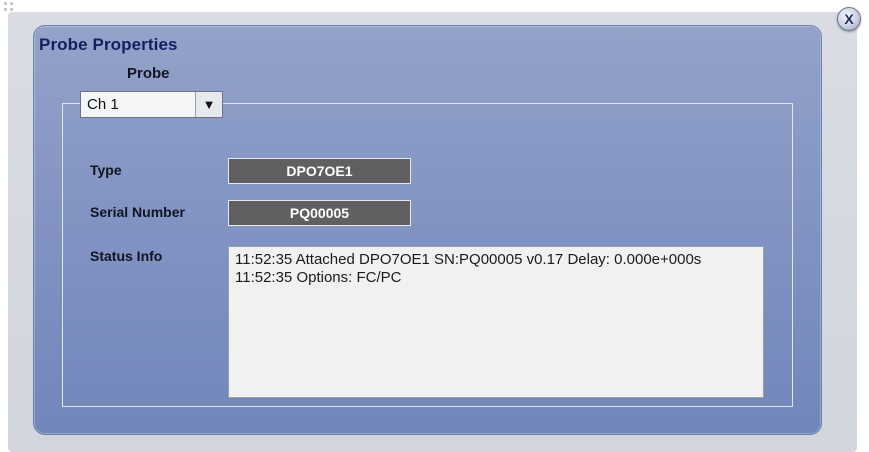 Image resolution: width=869 pixels, height=452 pixels. What do you see at coordinates (319, 213) in the screenshot?
I see `serial-number-value: PQ00005` at bounding box center [319, 213].